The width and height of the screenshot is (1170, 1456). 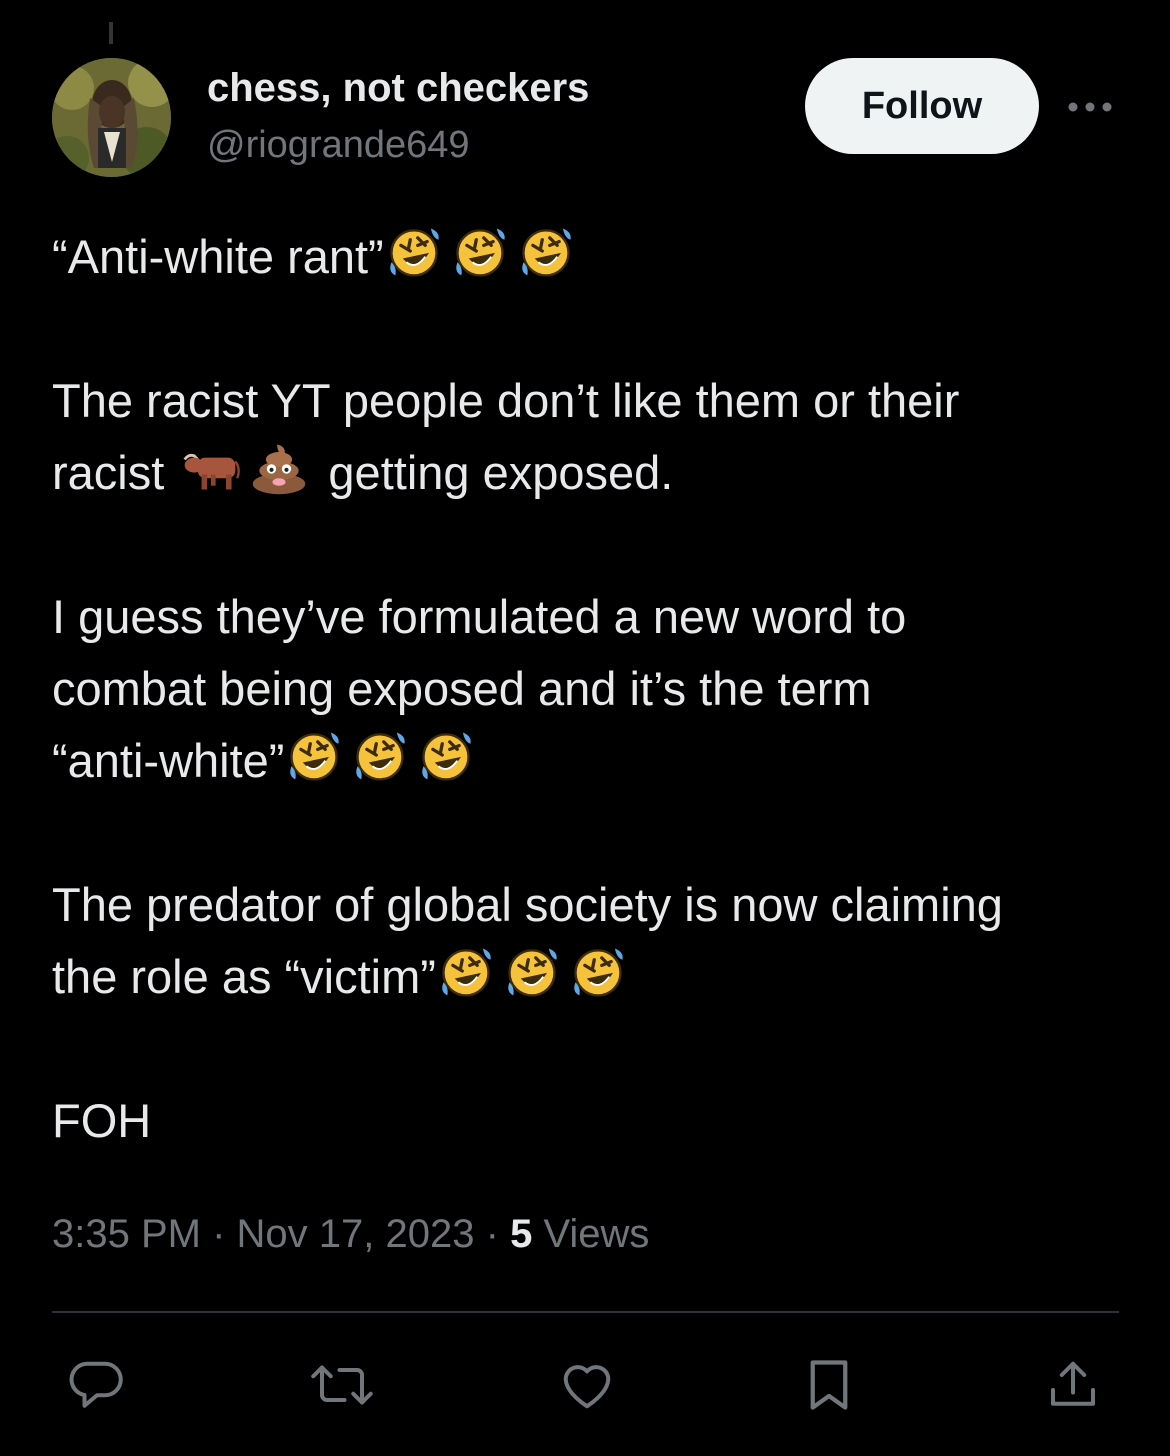 What do you see at coordinates (342, 1385) in the screenshot?
I see `retweet-icon` at bounding box center [342, 1385].